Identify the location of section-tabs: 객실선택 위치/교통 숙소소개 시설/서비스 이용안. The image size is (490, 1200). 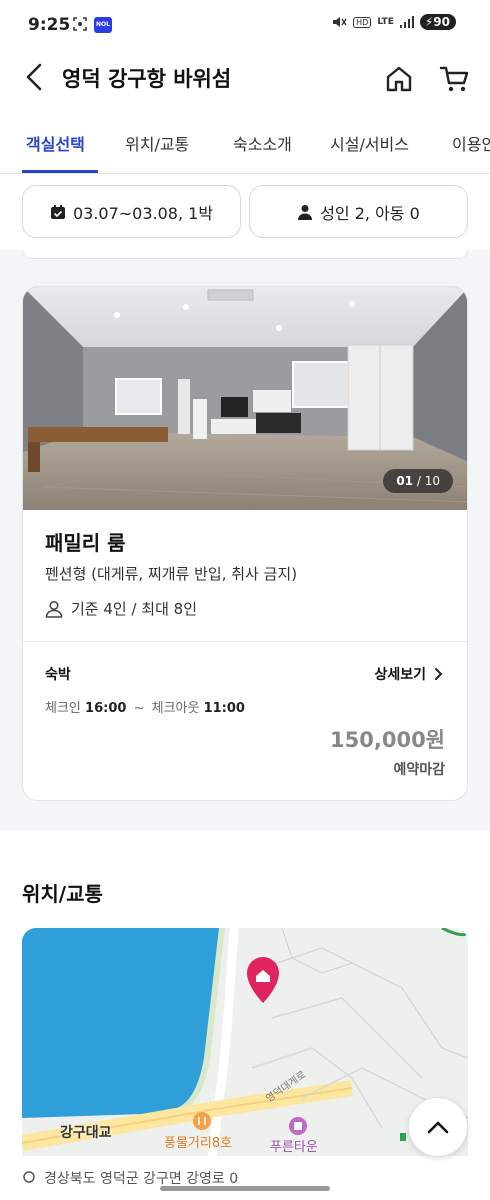
(245, 146).